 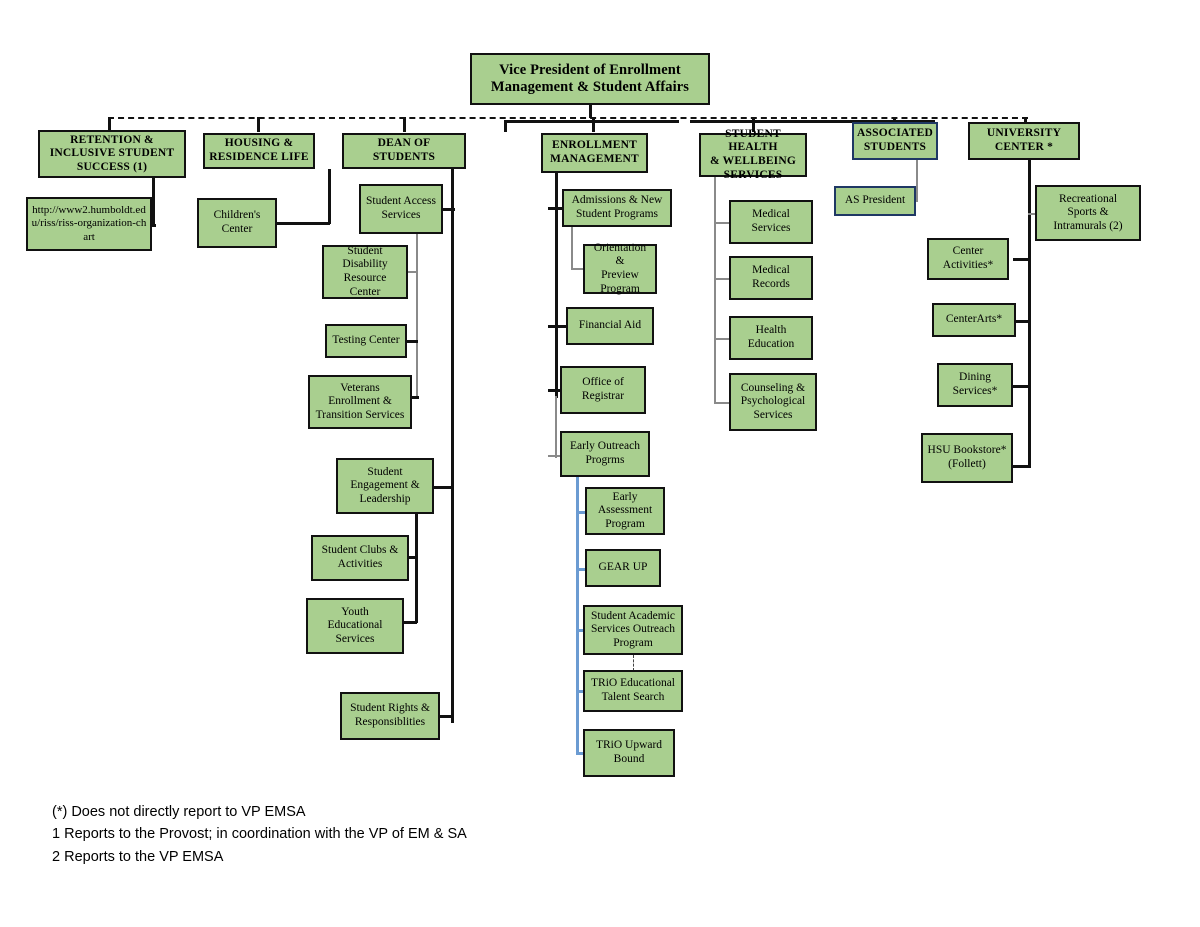 I want to click on node-recreational-sports-intramurals: Recreational Sports & Intramurals (2), so click(x=1088, y=213).